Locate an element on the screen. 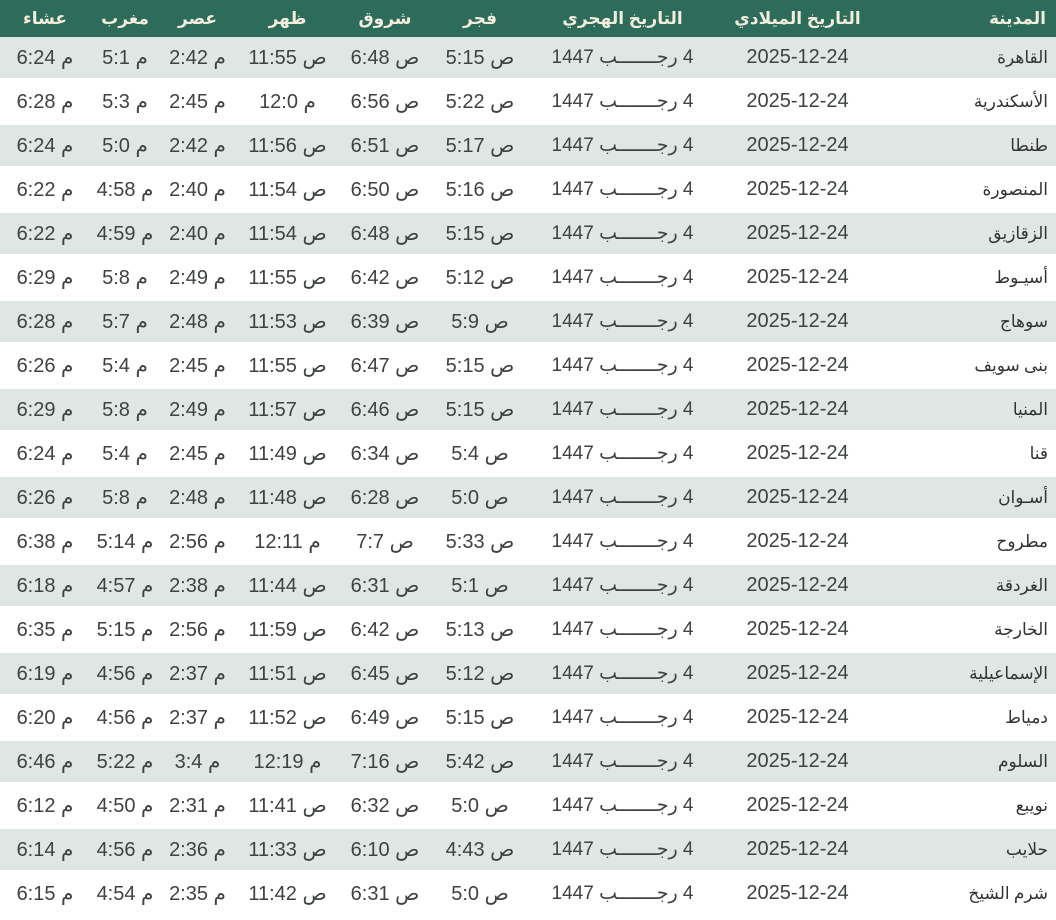  cell-asr: 2:40 م is located at coordinates (197, 234).